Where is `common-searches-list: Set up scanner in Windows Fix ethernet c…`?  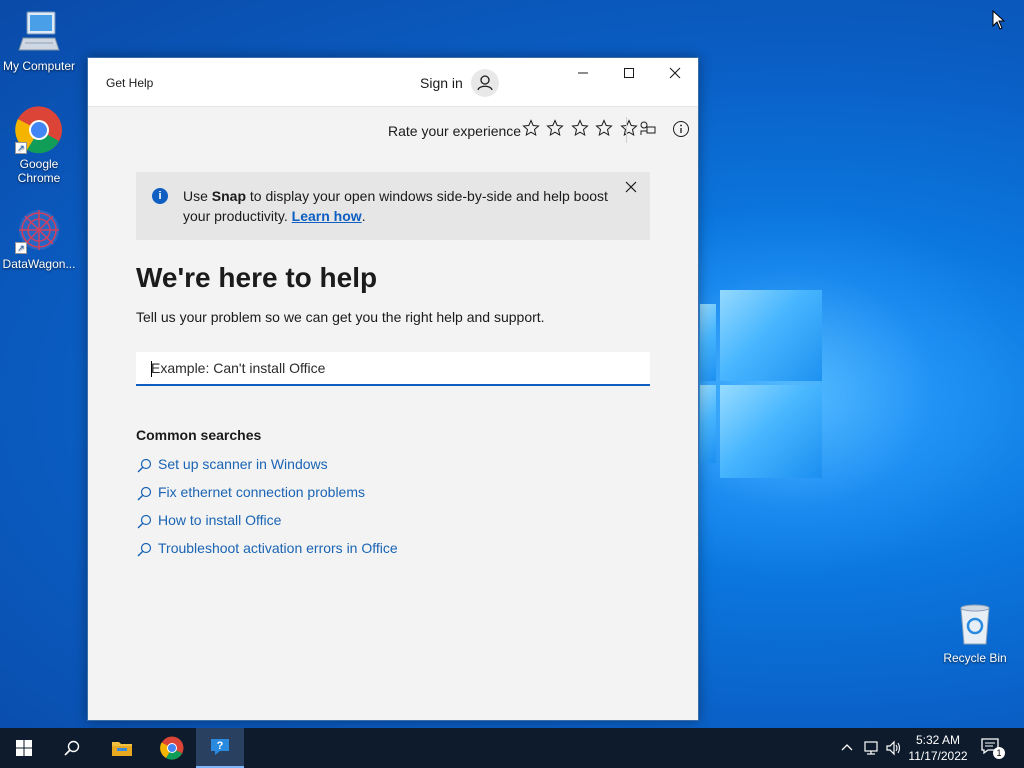 common-searches-list: Set up scanner in Windows Fix ethernet c… is located at coordinates (267, 512).